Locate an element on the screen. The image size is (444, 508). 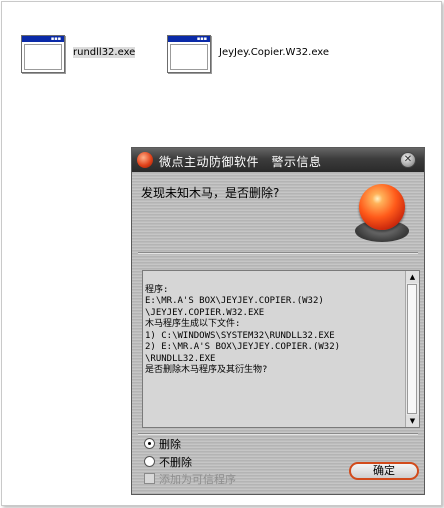
message-line: E:\MR.A'S BOX\JEYJEY.COPIER.(W32) is located at coordinates (234, 301).